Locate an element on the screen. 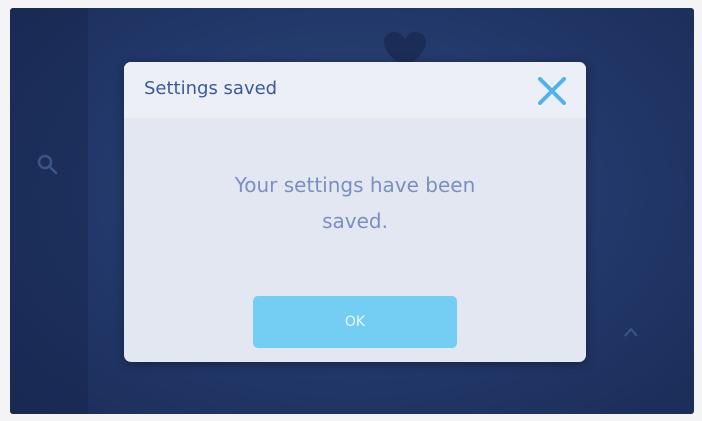  dialog-title: Settings saved is located at coordinates (211, 88).